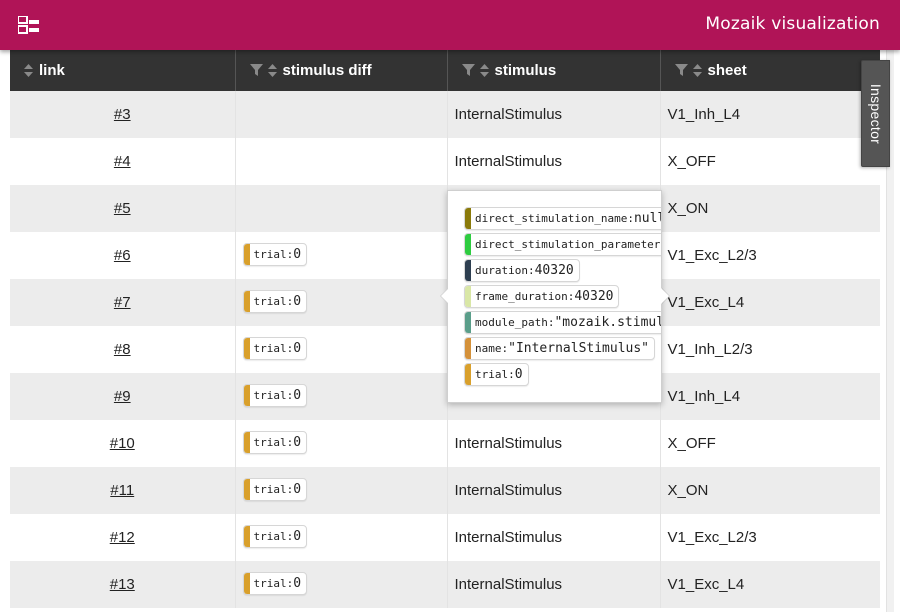 The image size is (900, 612). Describe the element at coordinates (122, 396) in the screenshot. I see `record-link: #9` at that location.